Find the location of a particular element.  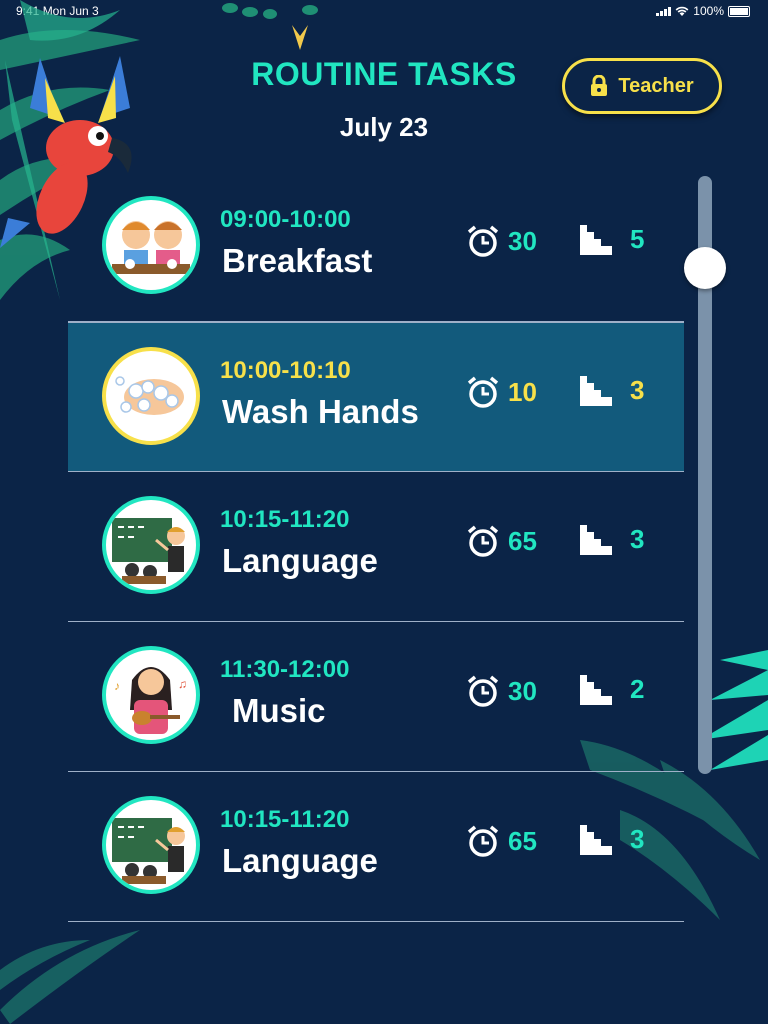

task-steps: 5 is located at coordinates (612, 239).